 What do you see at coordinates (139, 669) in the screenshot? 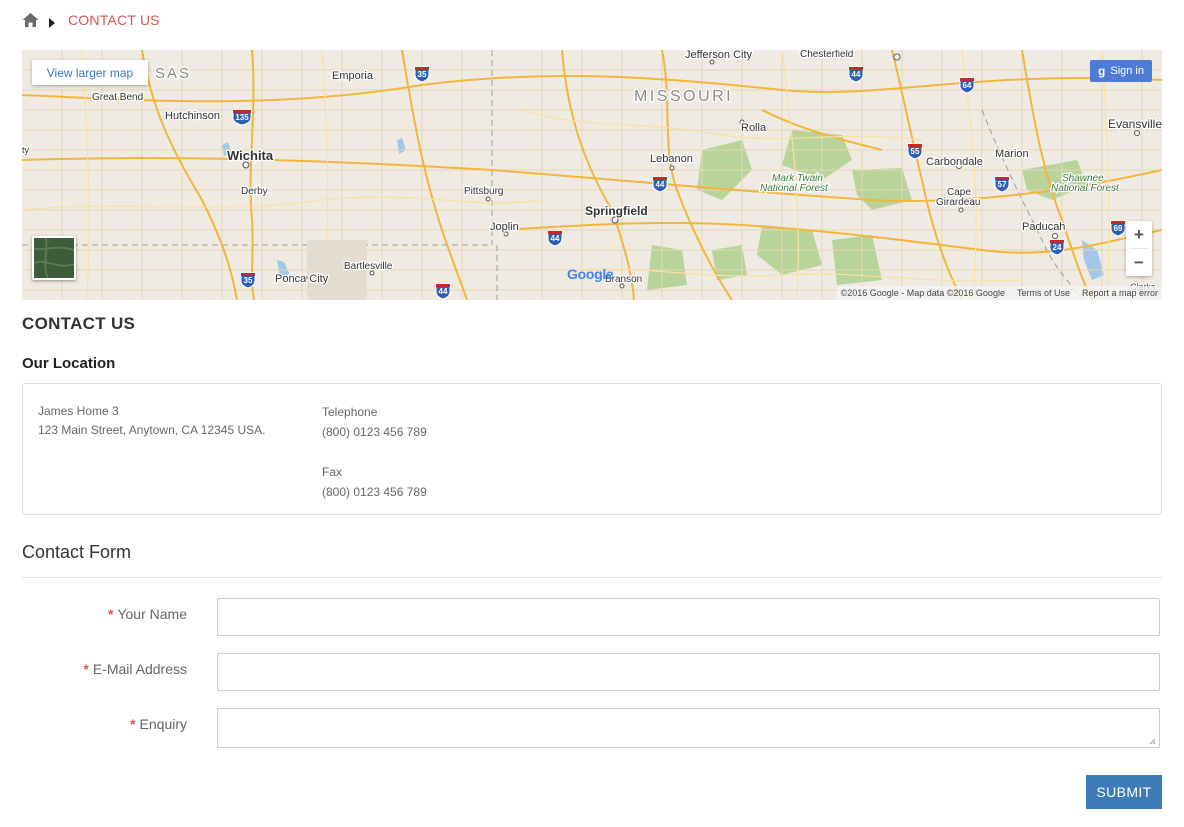
I see `email-label-text: E-Mail Address` at bounding box center [139, 669].